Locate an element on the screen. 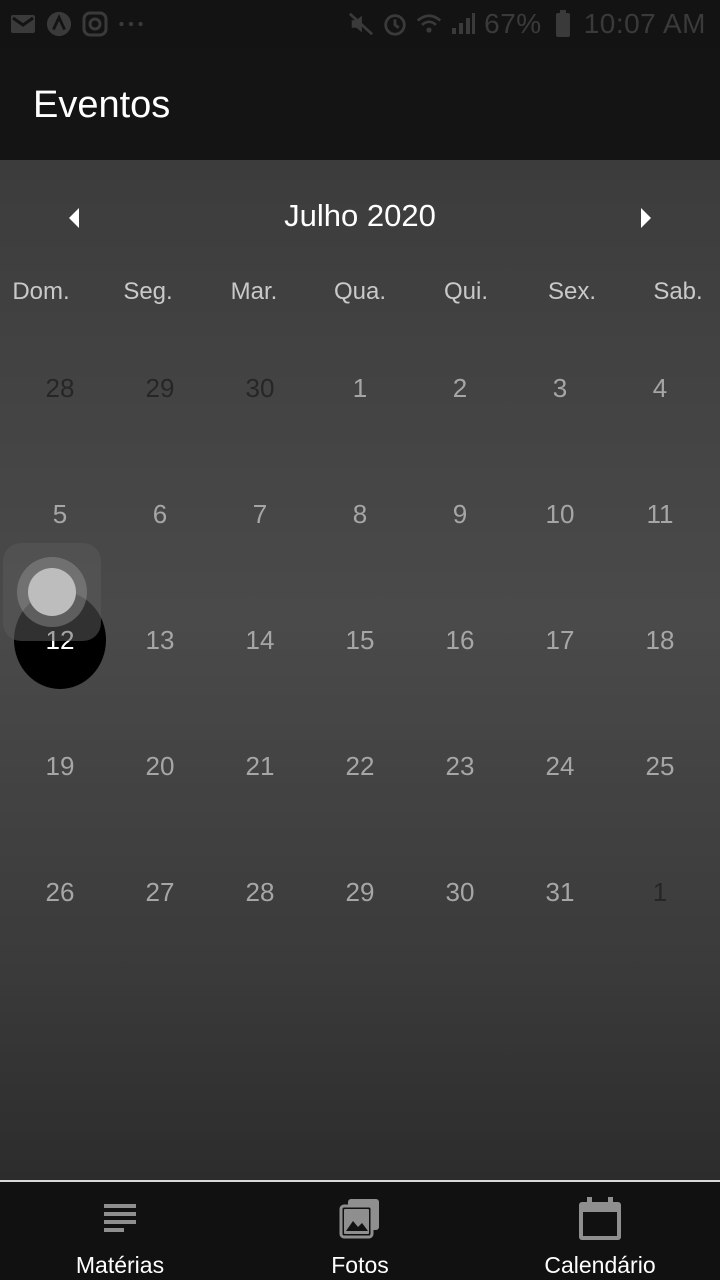 The width and height of the screenshot is (720, 1280). photos-icon is located at coordinates (360, 1218).